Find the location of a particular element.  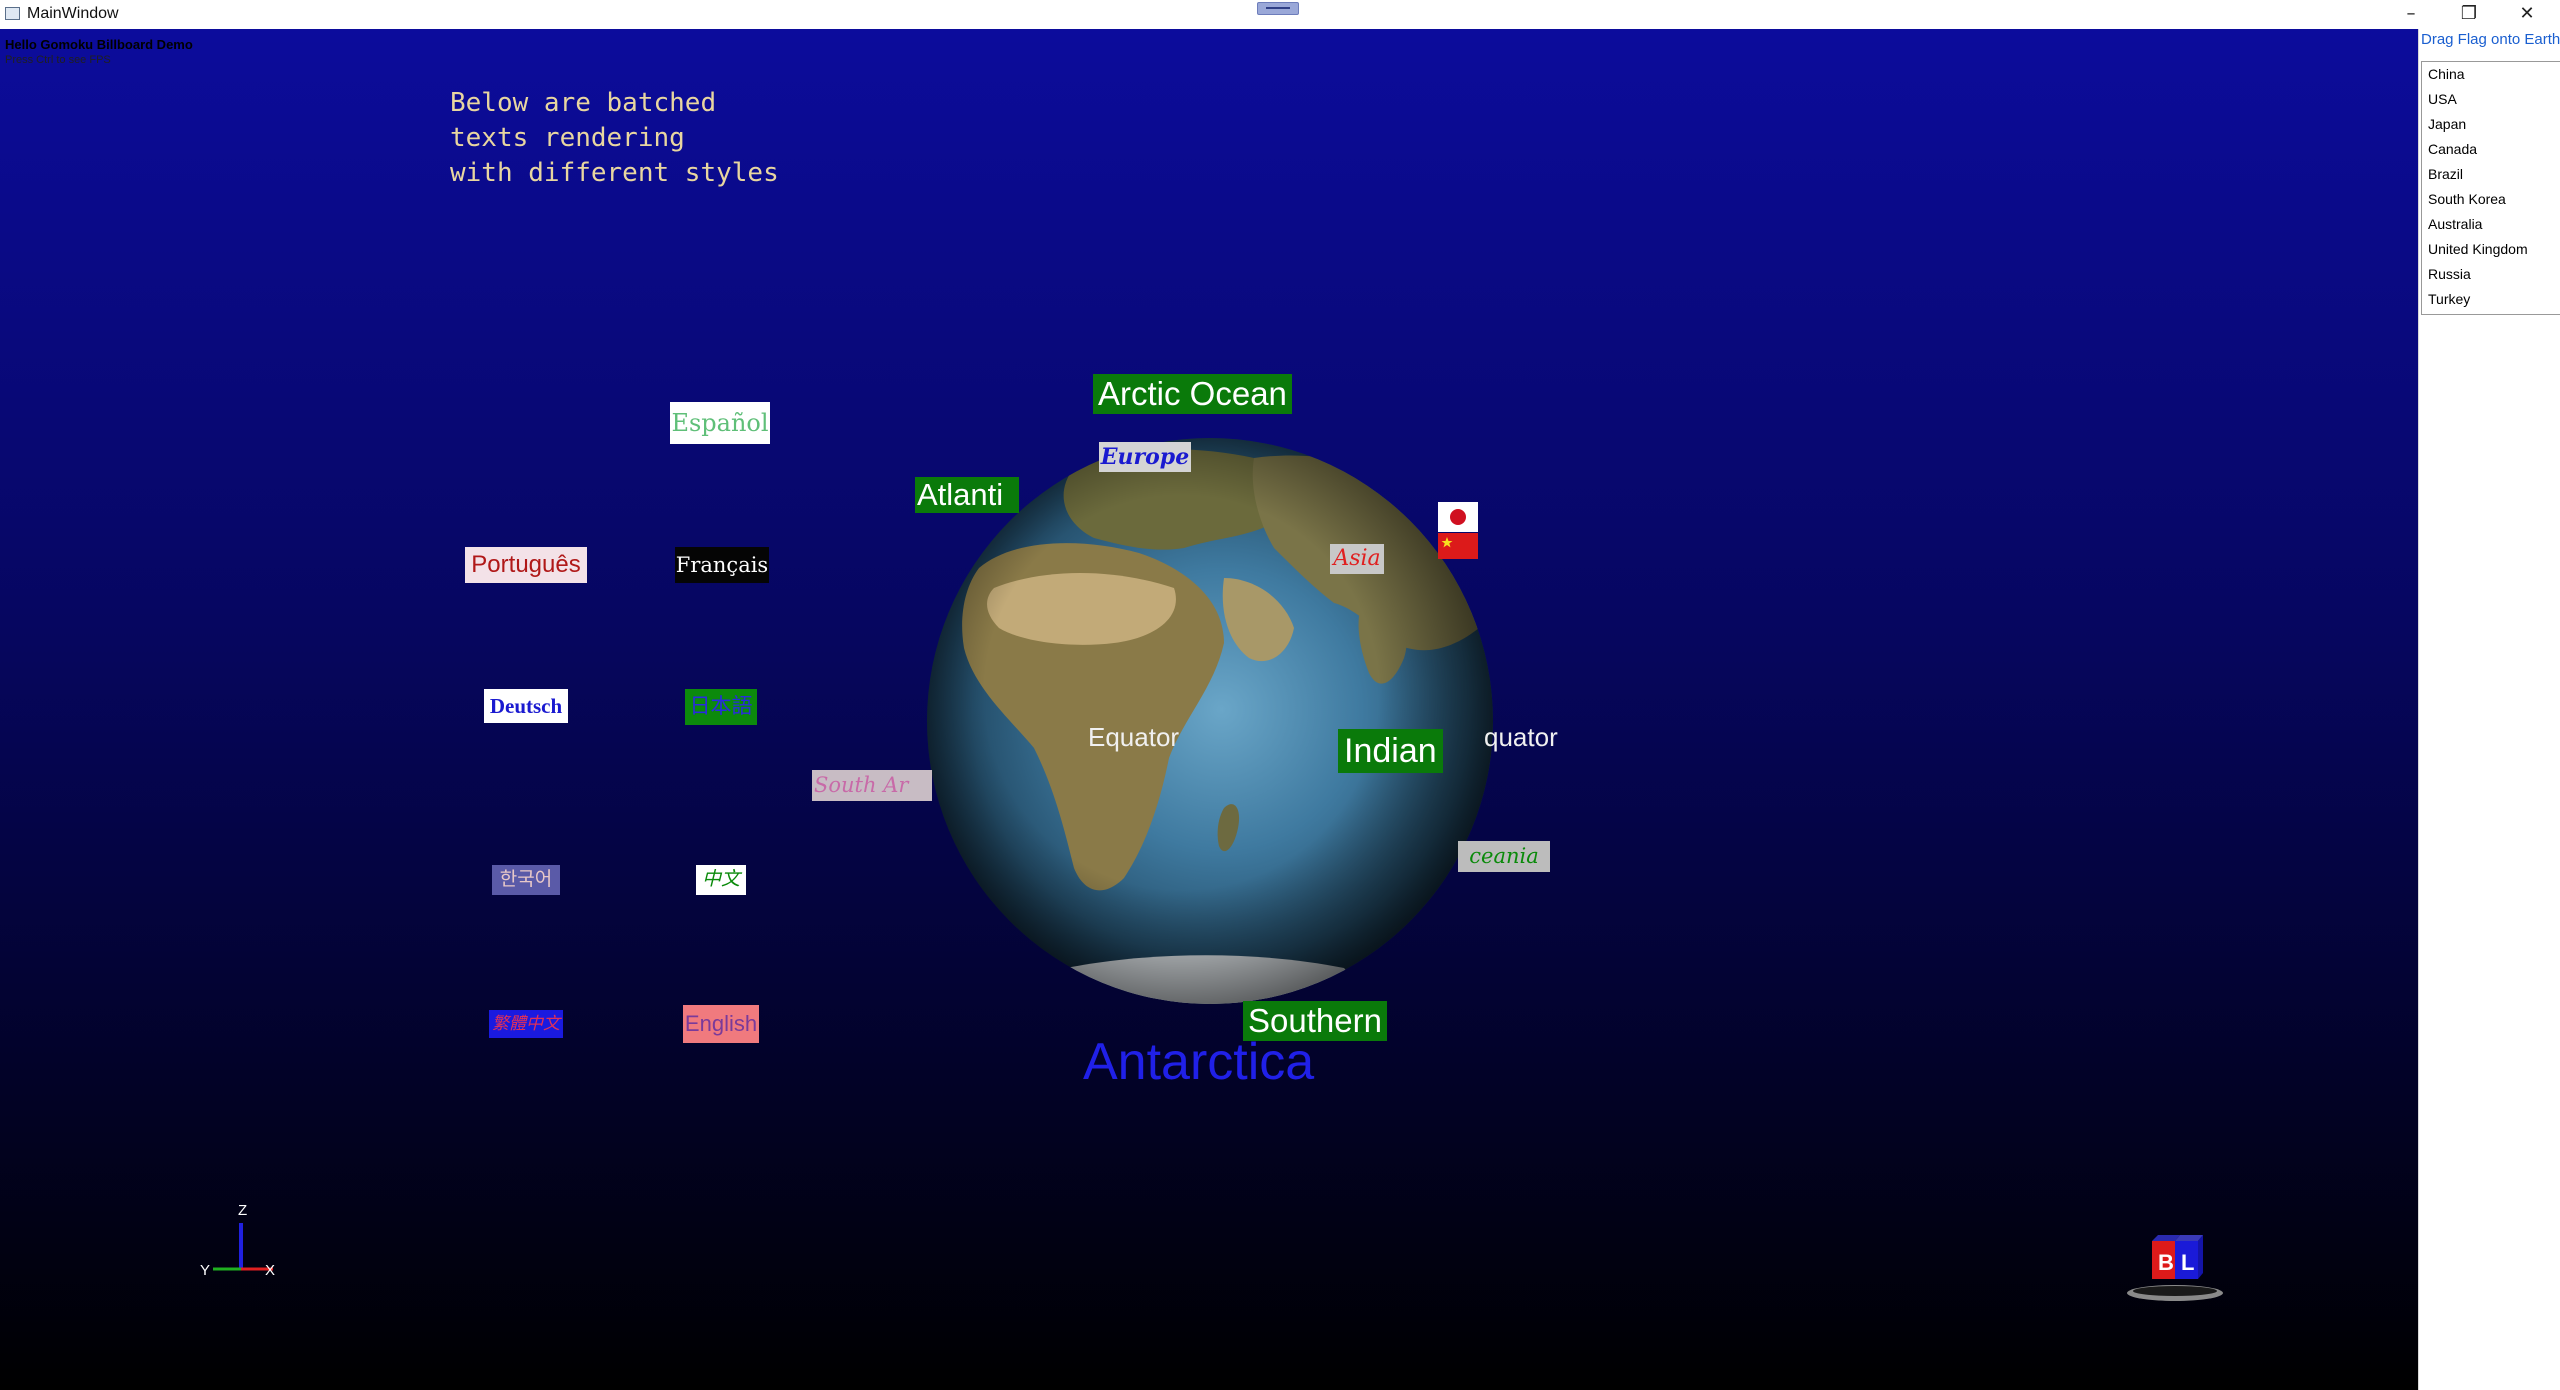

country-item: United Kingdom is located at coordinates (2491, 249).